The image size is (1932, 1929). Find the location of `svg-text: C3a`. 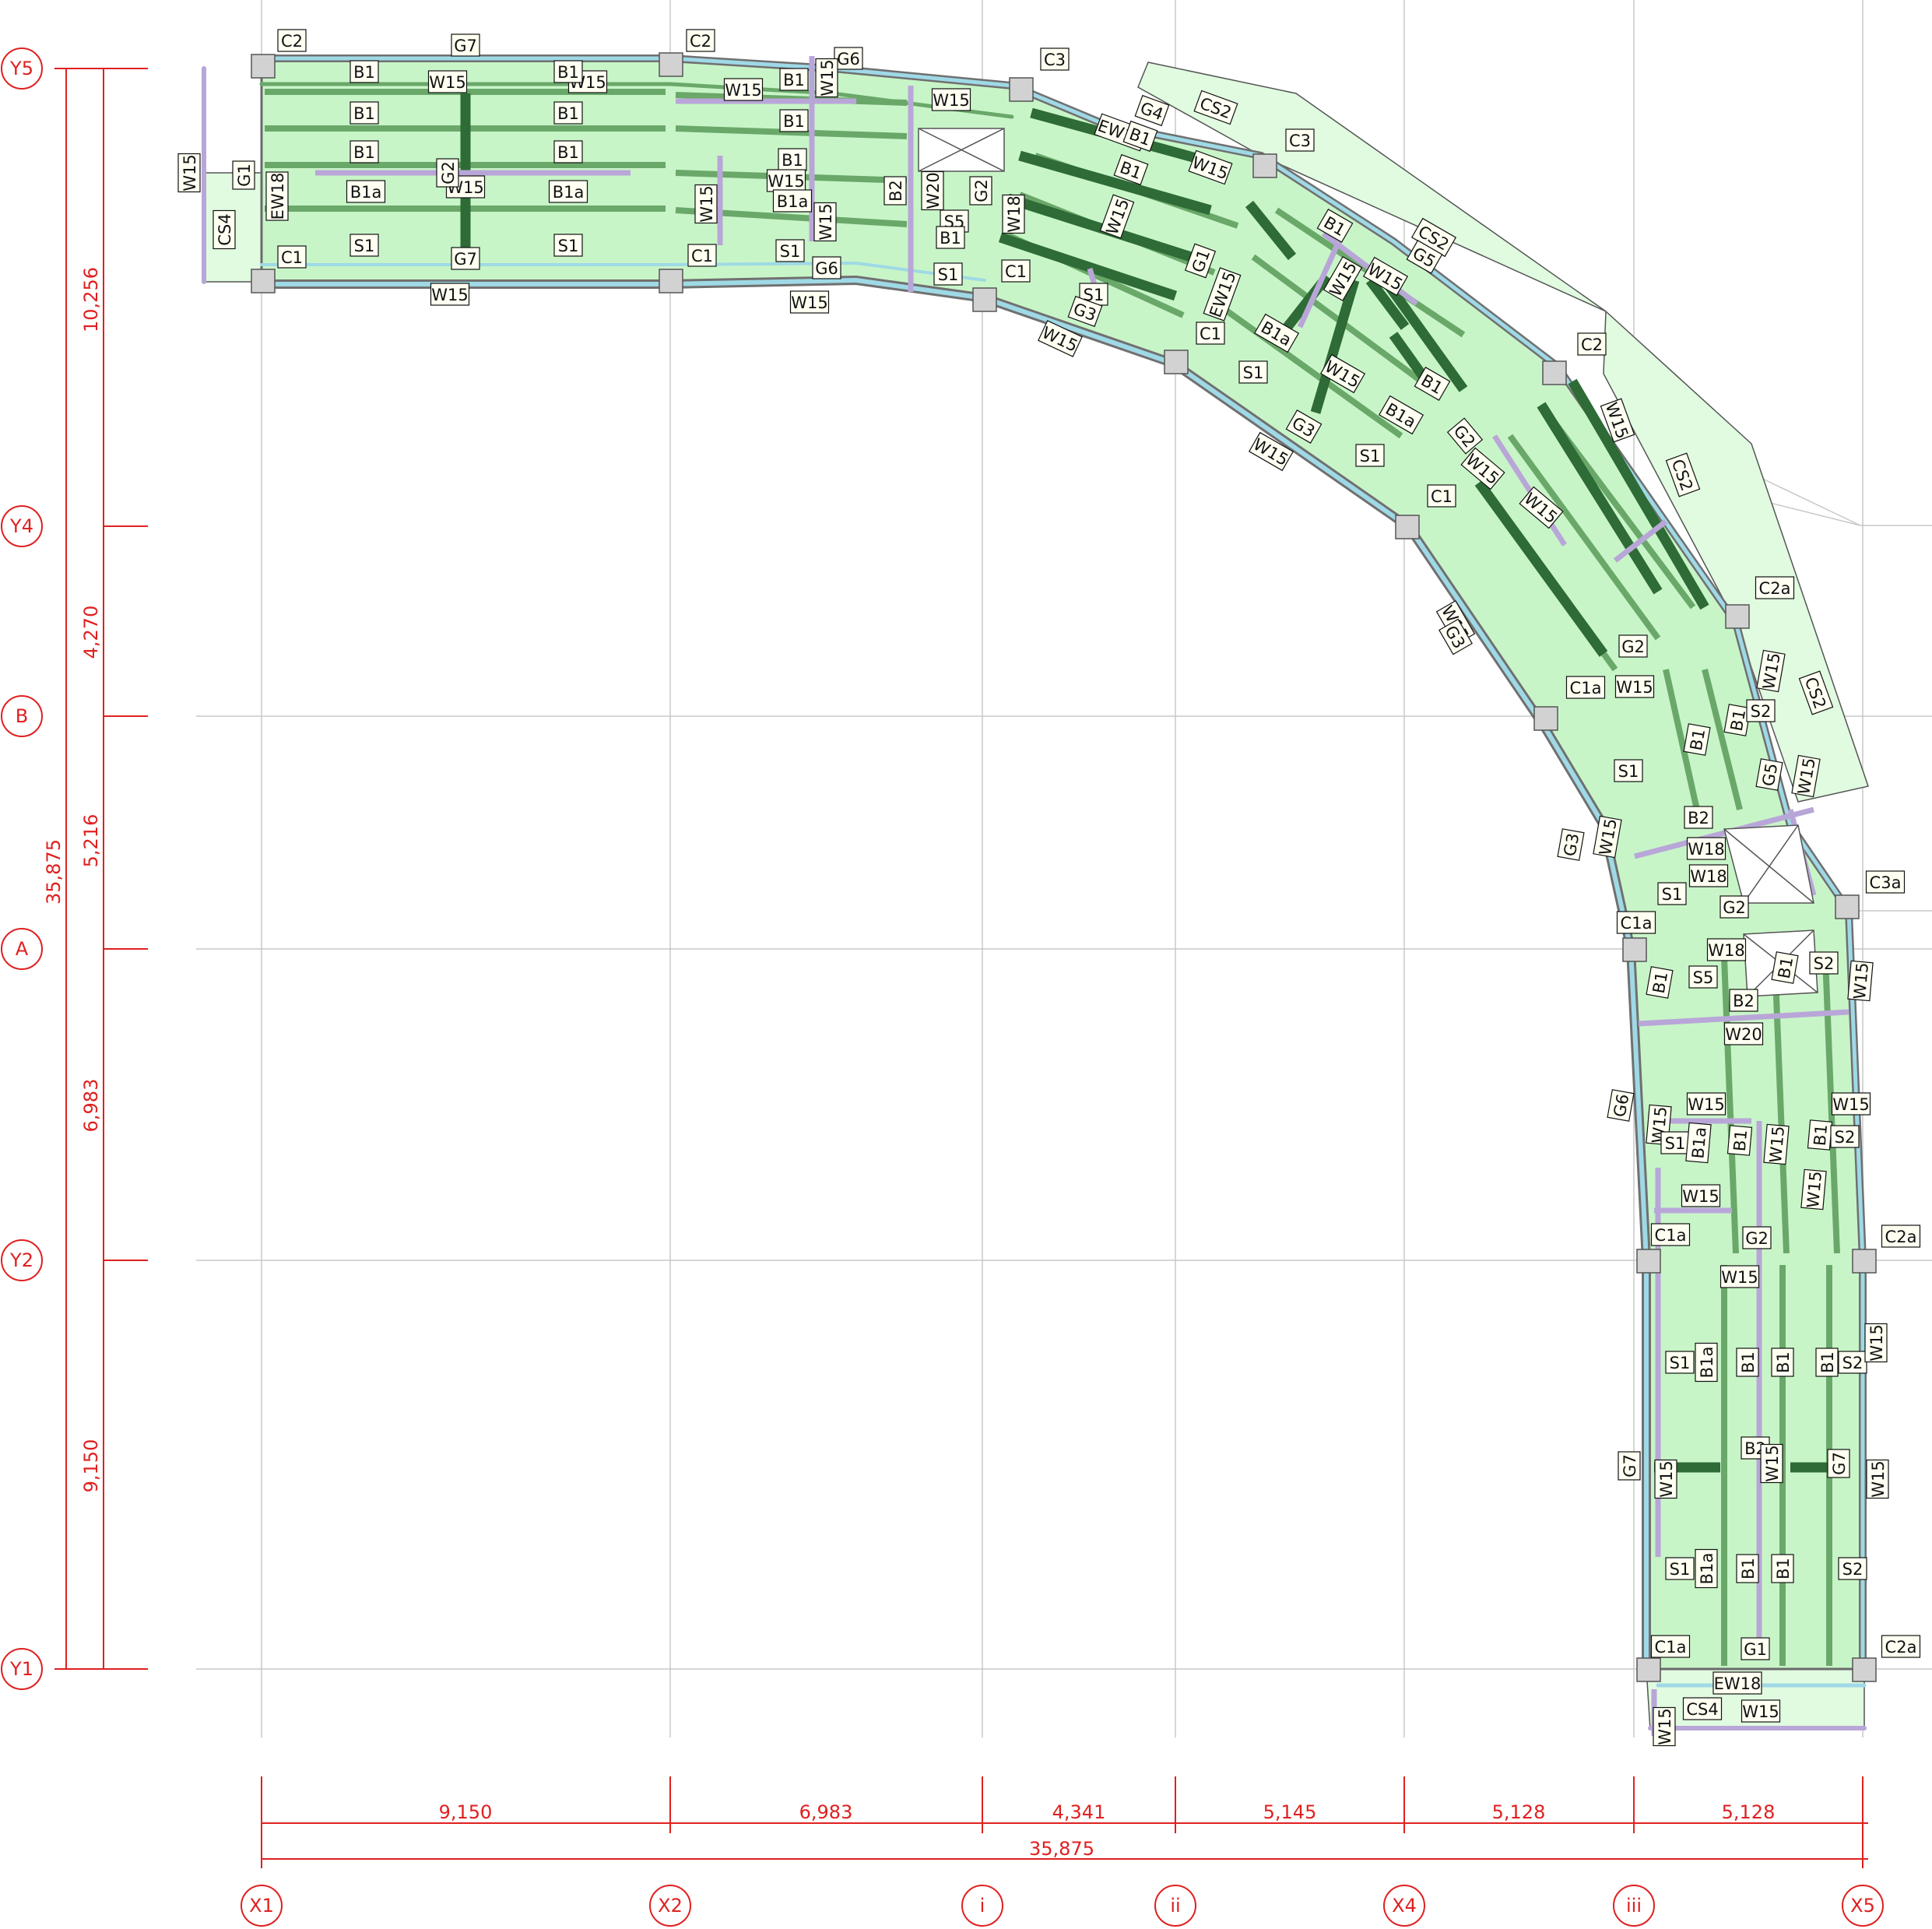

svg-text: C3a is located at coordinates (1886, 883).